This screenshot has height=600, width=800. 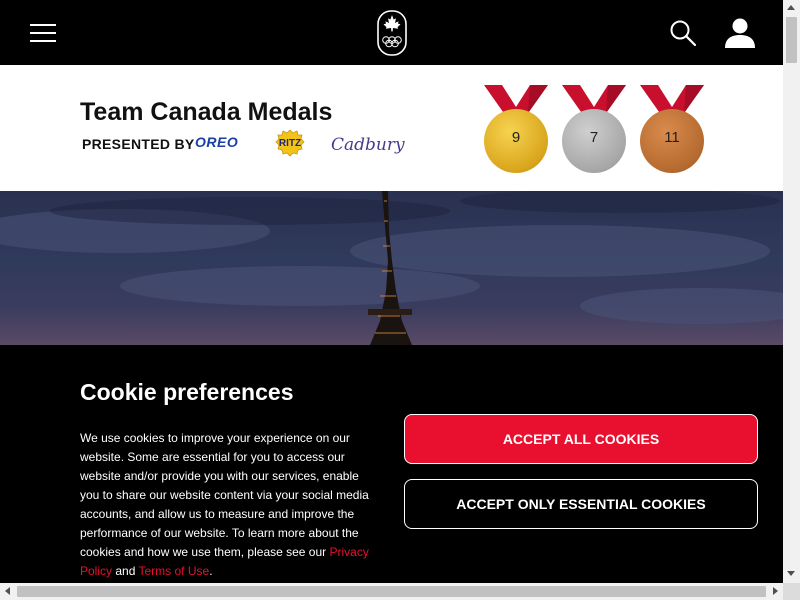 What do you see at coordinates (7, 591) in the screenshot?
I see `scroll-left-icon` at bounding box center [7, 591].